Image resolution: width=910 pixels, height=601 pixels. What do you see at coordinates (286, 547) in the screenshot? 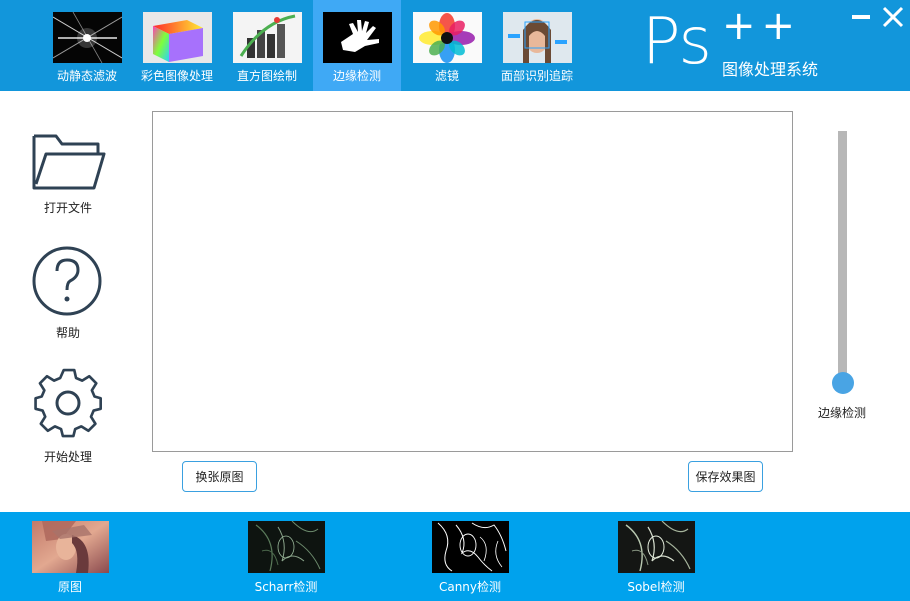
I see `result-thumbnail-scharr` at bounding box center [286, 547].